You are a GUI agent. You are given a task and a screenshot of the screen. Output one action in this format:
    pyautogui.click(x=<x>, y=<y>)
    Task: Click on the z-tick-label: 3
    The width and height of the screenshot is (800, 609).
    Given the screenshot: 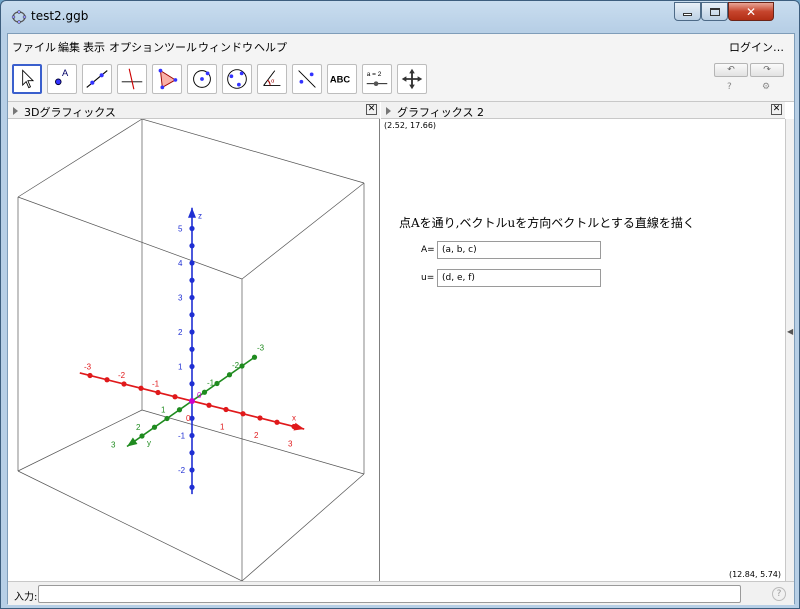 What is the action you would take?
    pyautogui.click(x=180, y=298)
    